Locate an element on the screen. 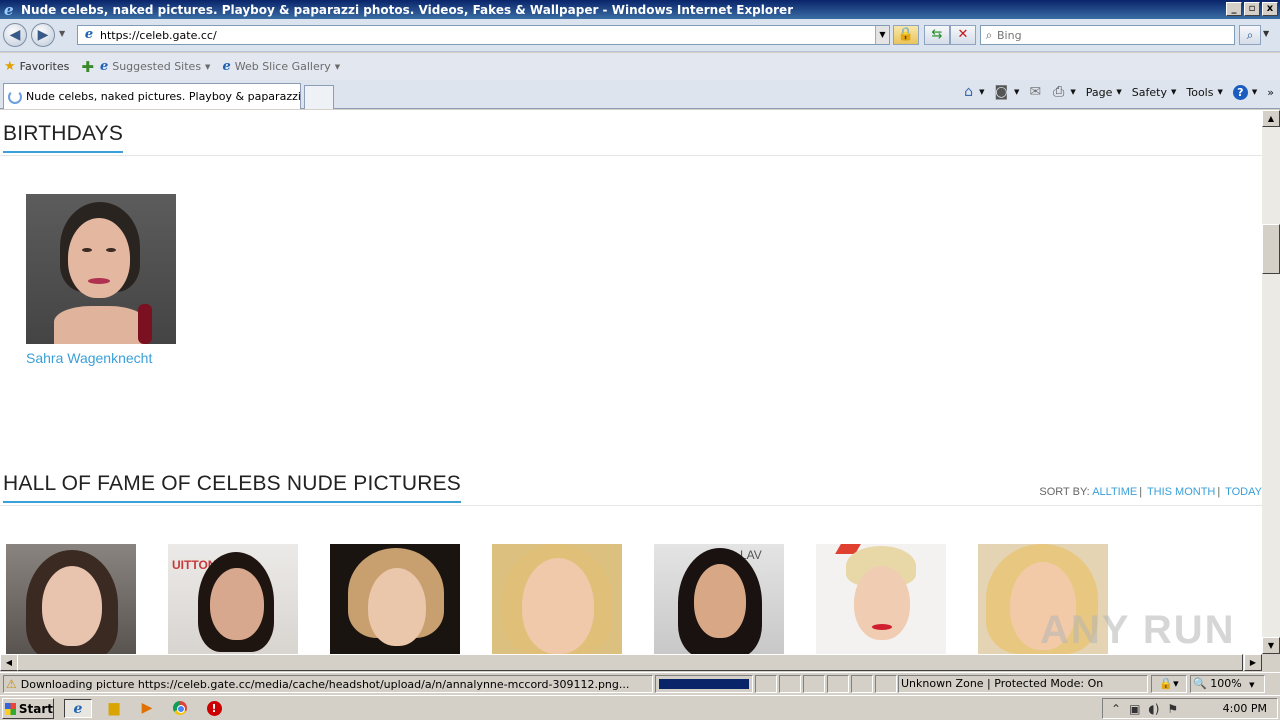  recent-pages-dropdown-icon: ▼ is located at coordinates (62, 33).